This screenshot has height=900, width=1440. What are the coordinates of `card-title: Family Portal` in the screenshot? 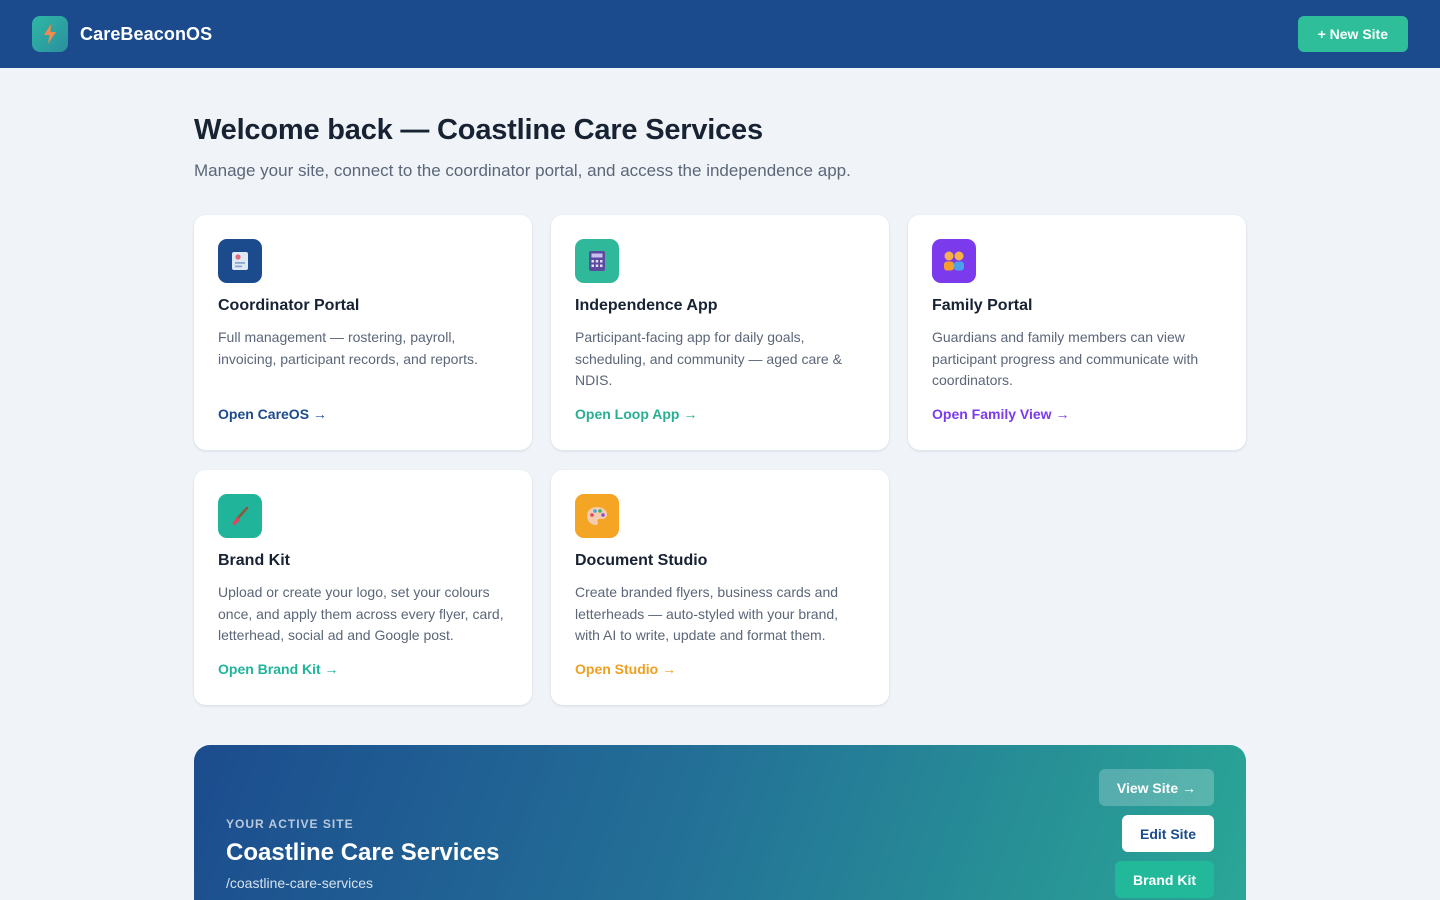 It's located at (982, 305).